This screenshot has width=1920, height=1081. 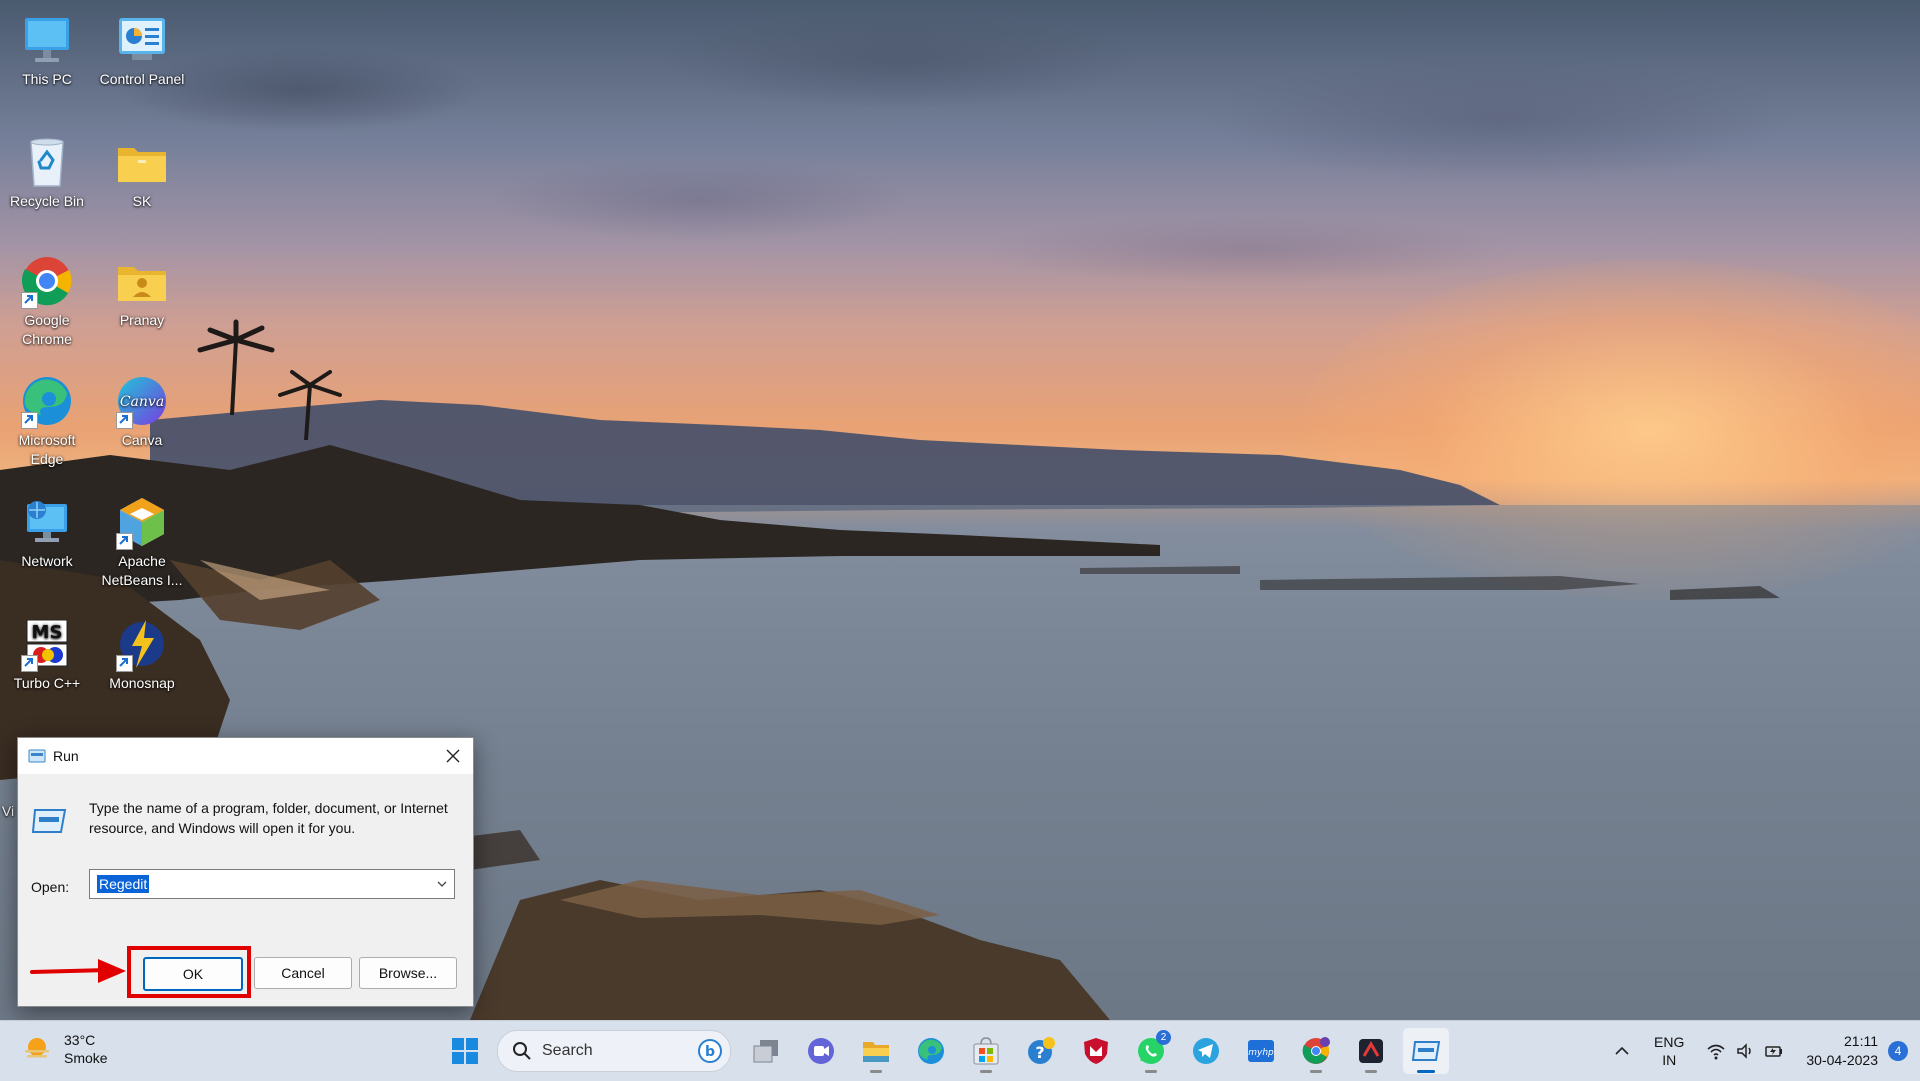 What do you see at coordinates (245, 756) in the screenshot?
I see `run-title-bar: Run` at bounding box center [245, 756].